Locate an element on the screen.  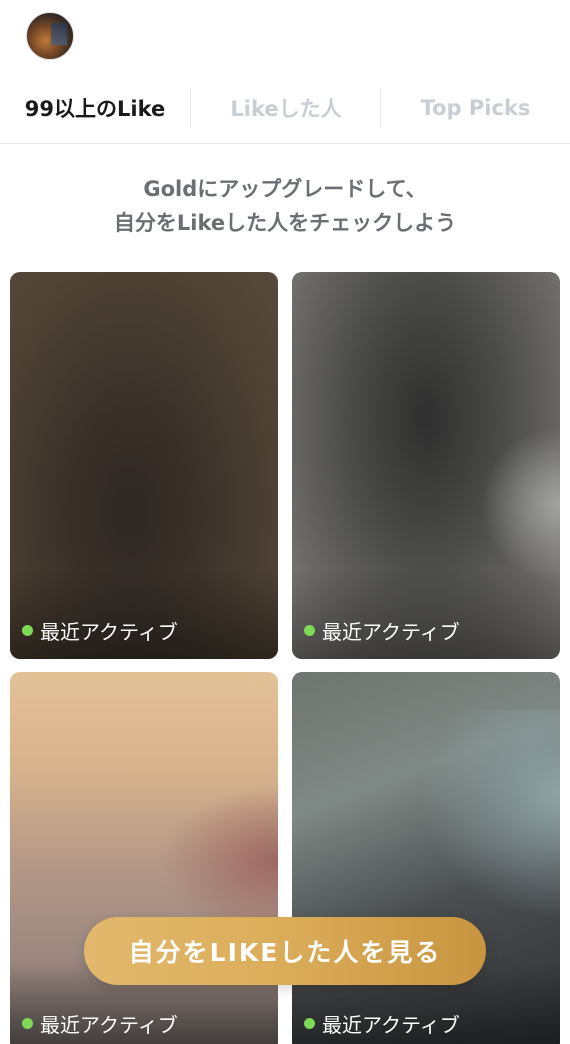
tab-top-picks: Top Picks is located at coordinates (475, 108).